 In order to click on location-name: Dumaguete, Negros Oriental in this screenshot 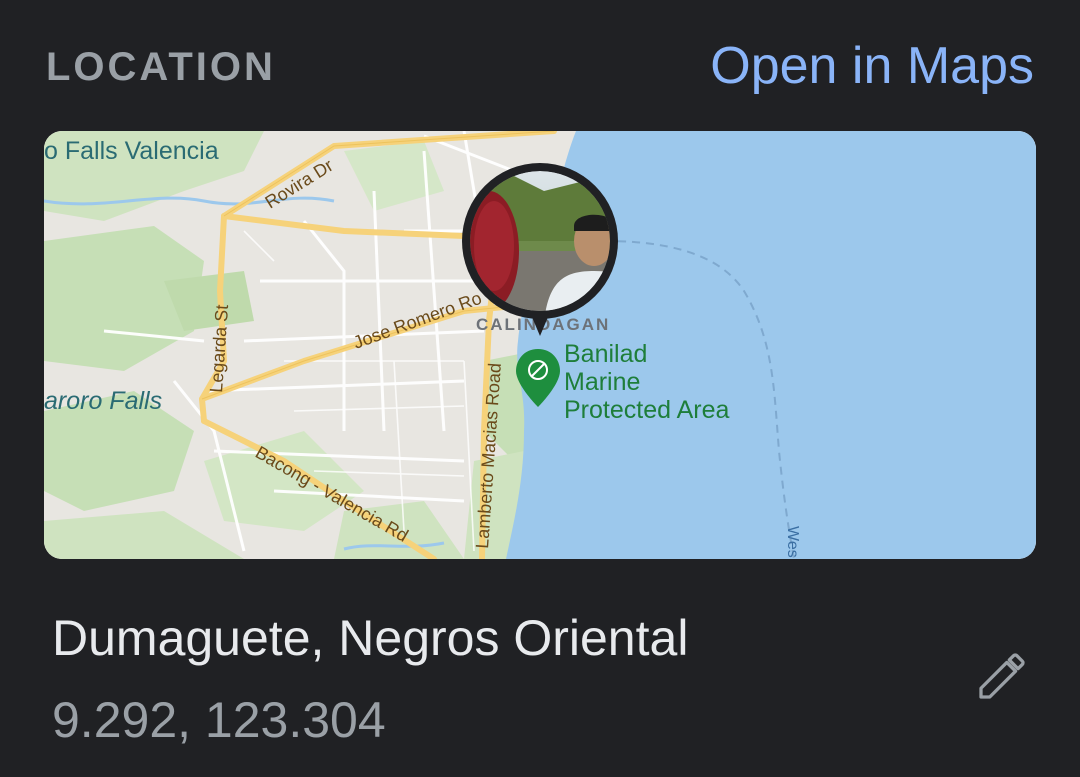, I will do `click(370, 638)`.